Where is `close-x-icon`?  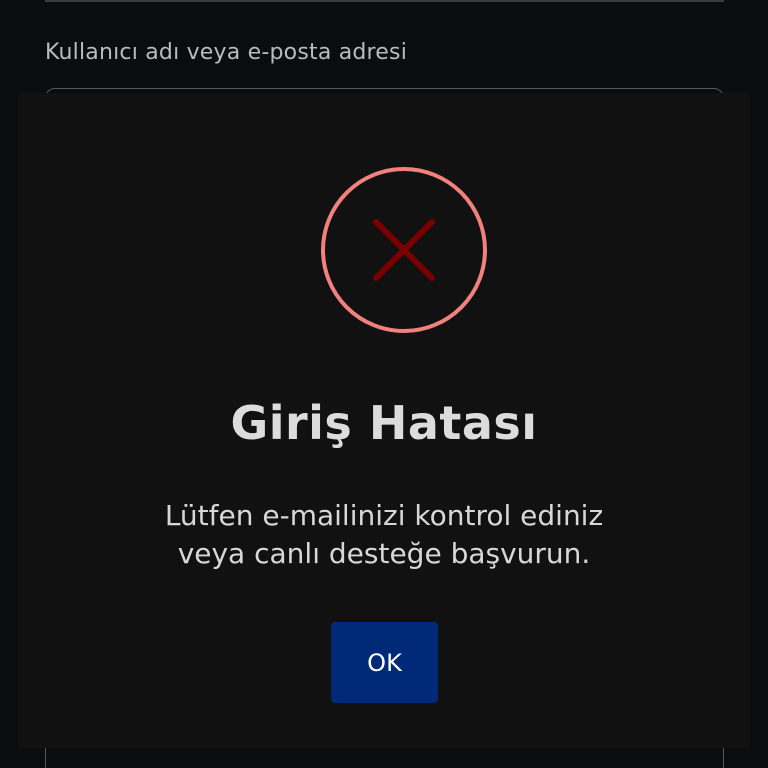
close-x-icon is located at coordinates (404, 250).